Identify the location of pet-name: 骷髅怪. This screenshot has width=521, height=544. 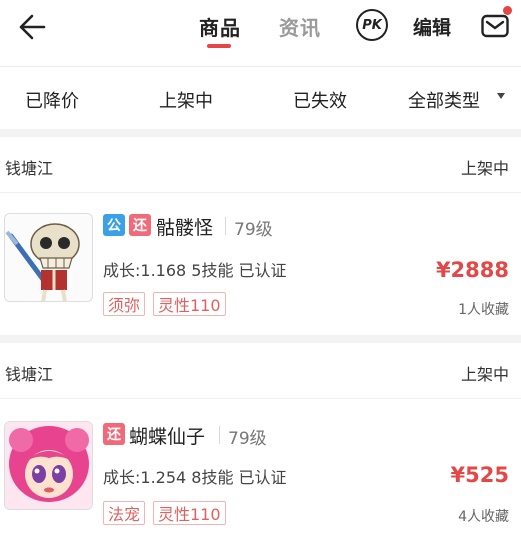
(185, 228).